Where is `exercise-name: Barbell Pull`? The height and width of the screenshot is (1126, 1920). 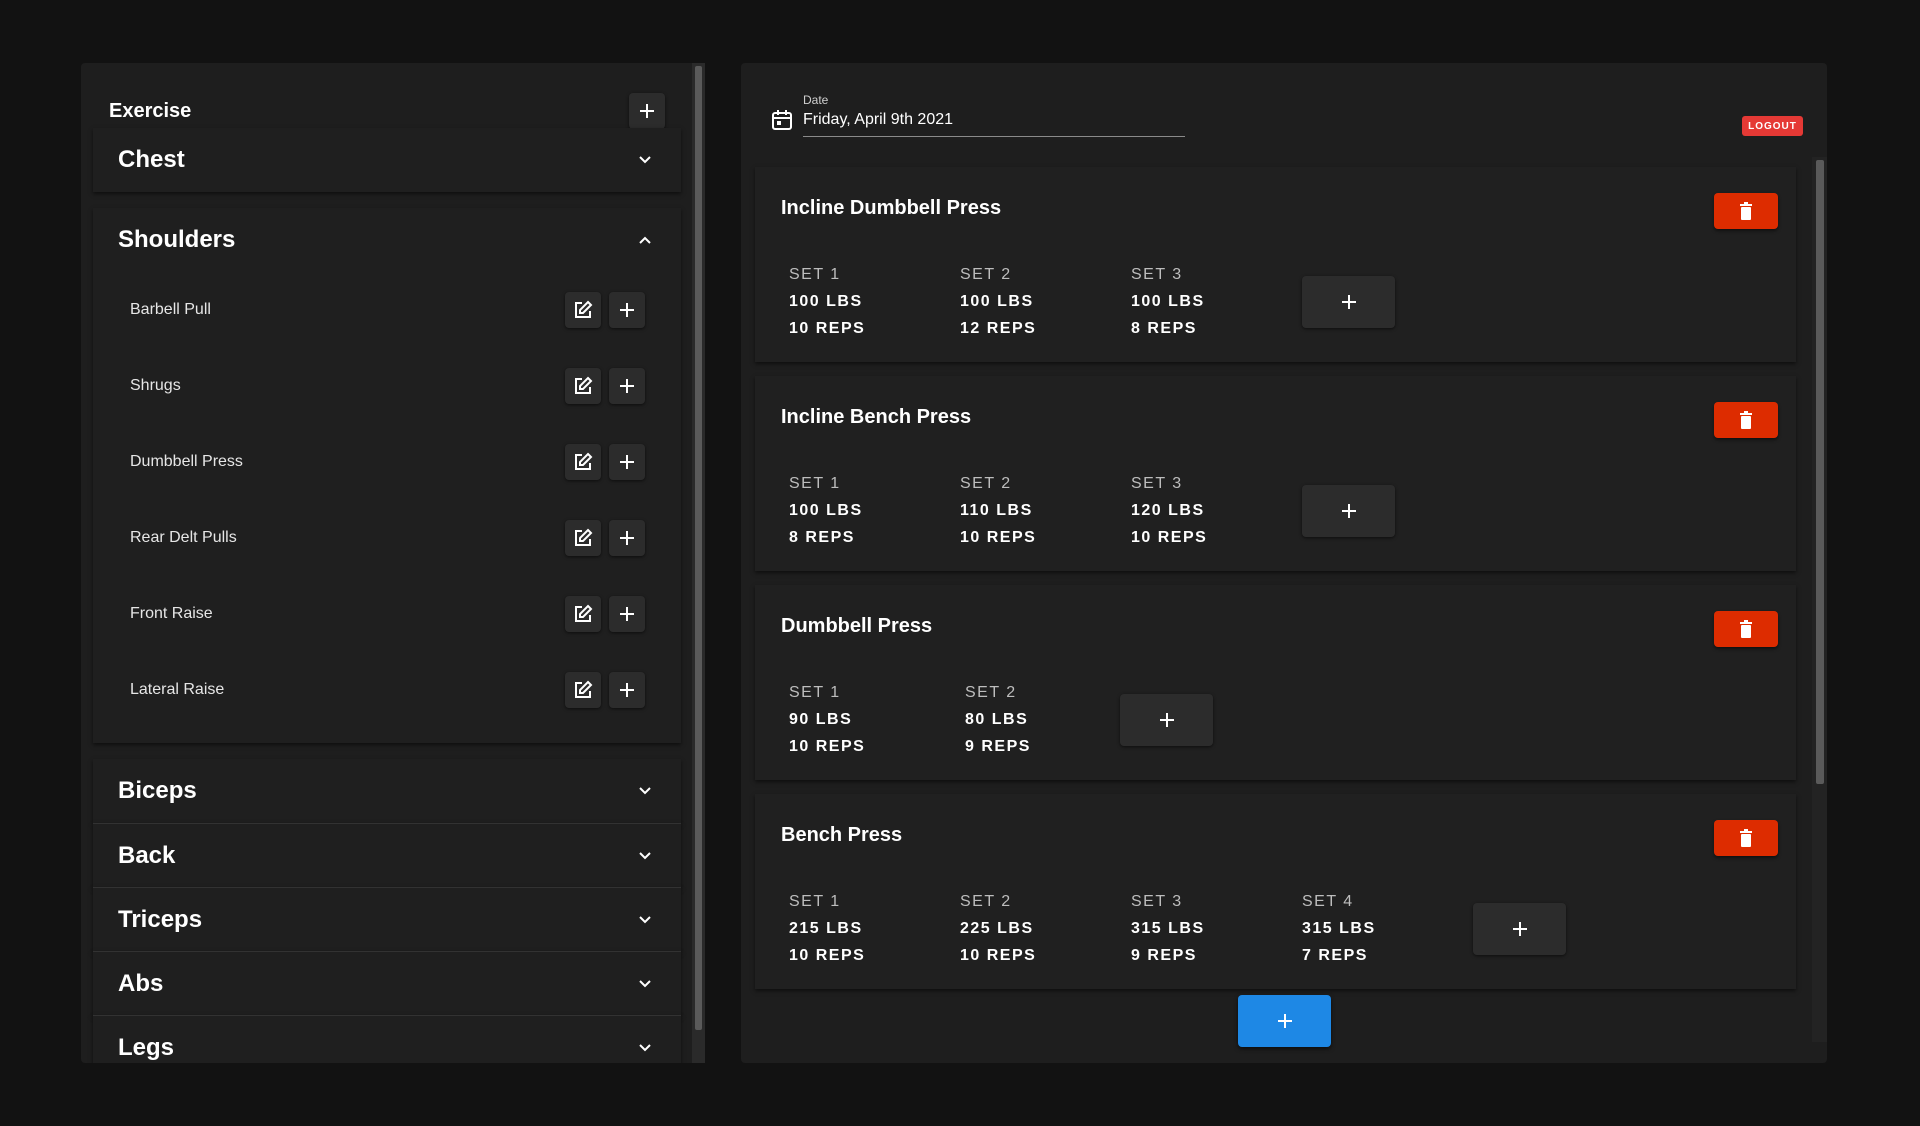
exercise-name: Barbell Pull is located at coordinates (170, 309).